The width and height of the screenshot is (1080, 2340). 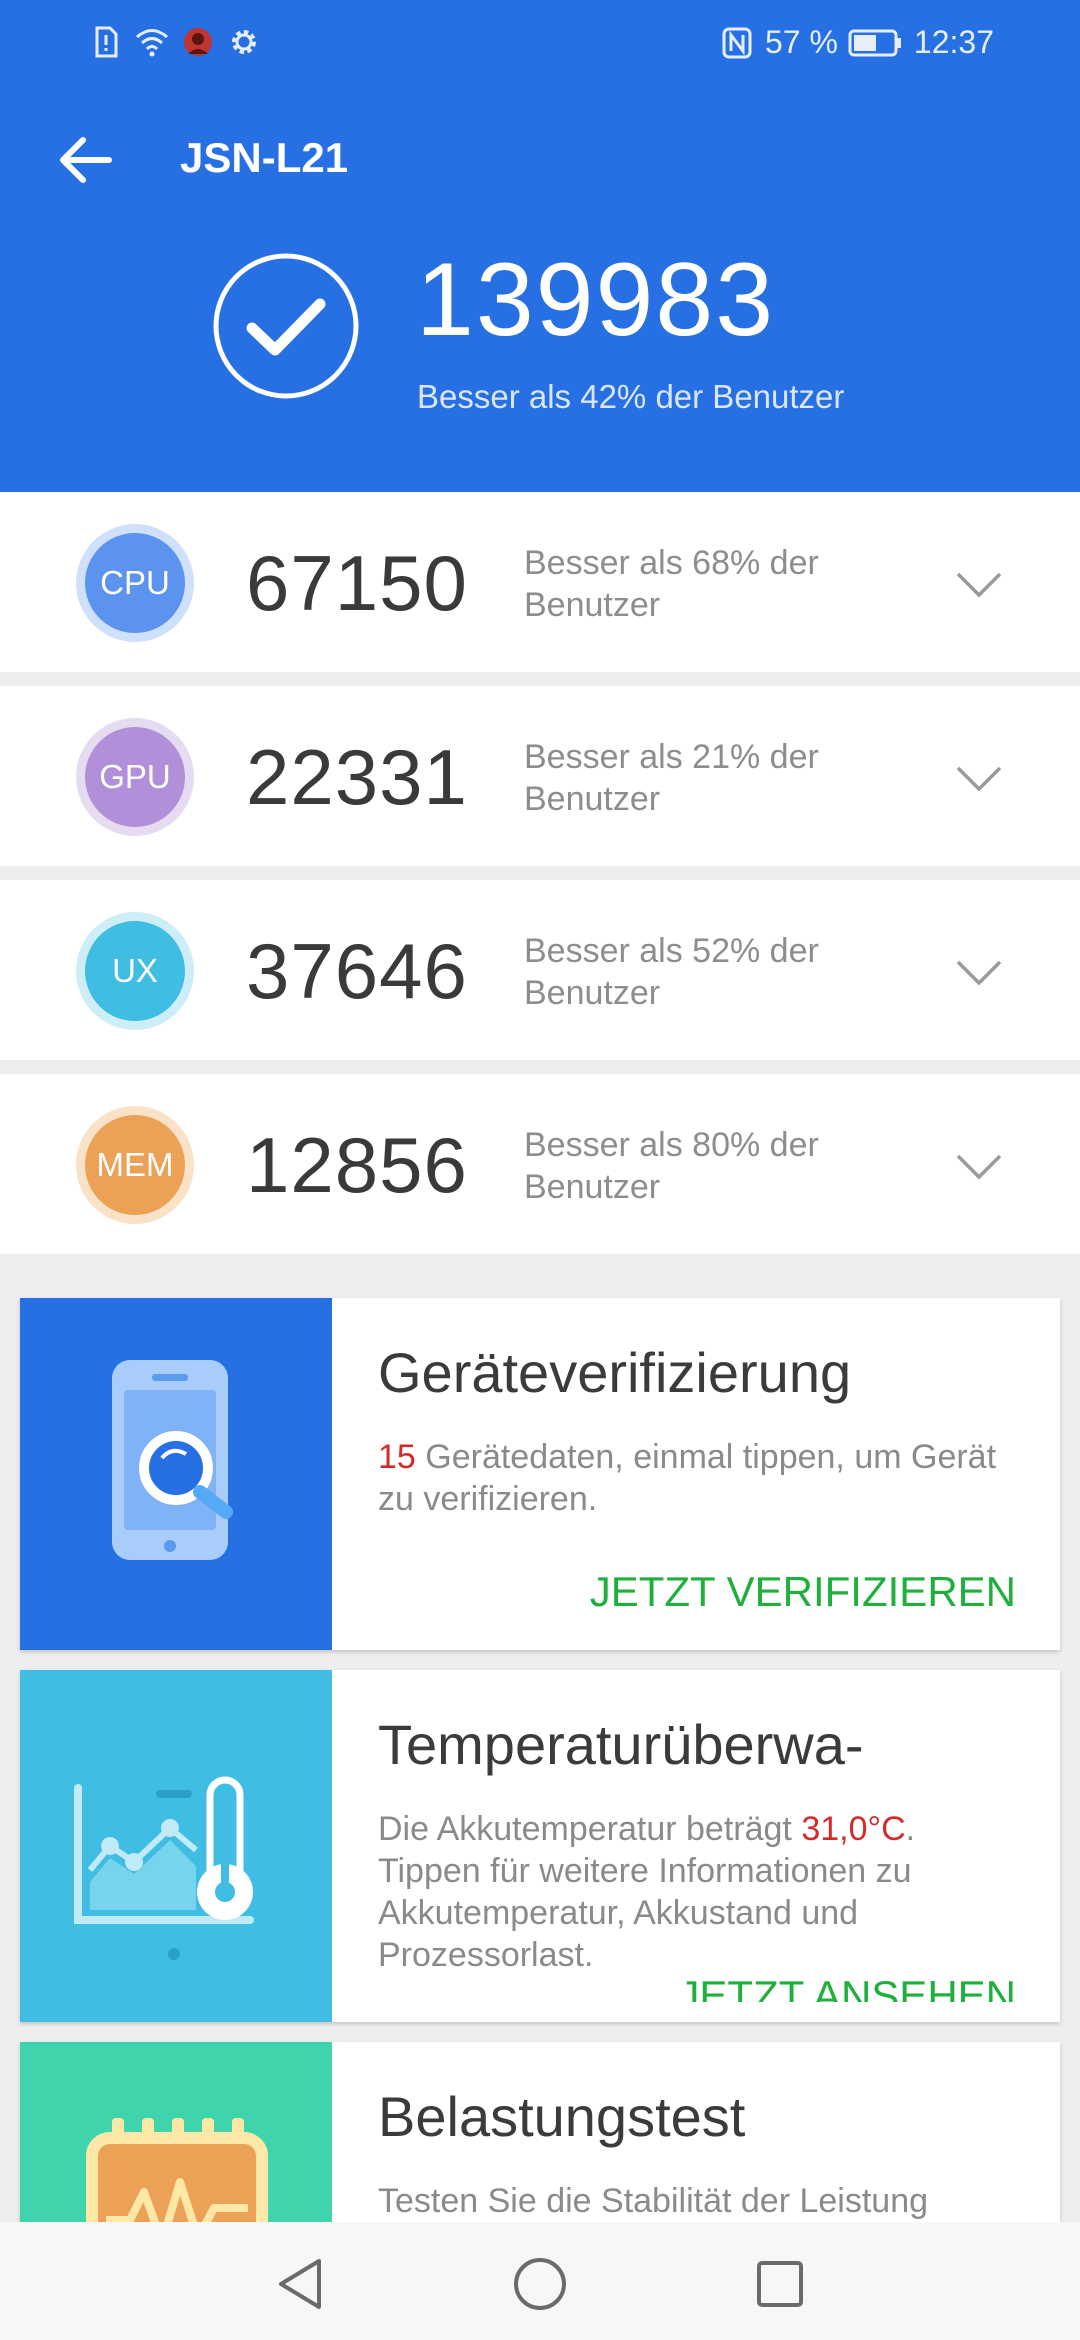 What do you see at coordinates (874, 42) in the screenshot?
I see `battery-icon` at bounding box center [874, 42].